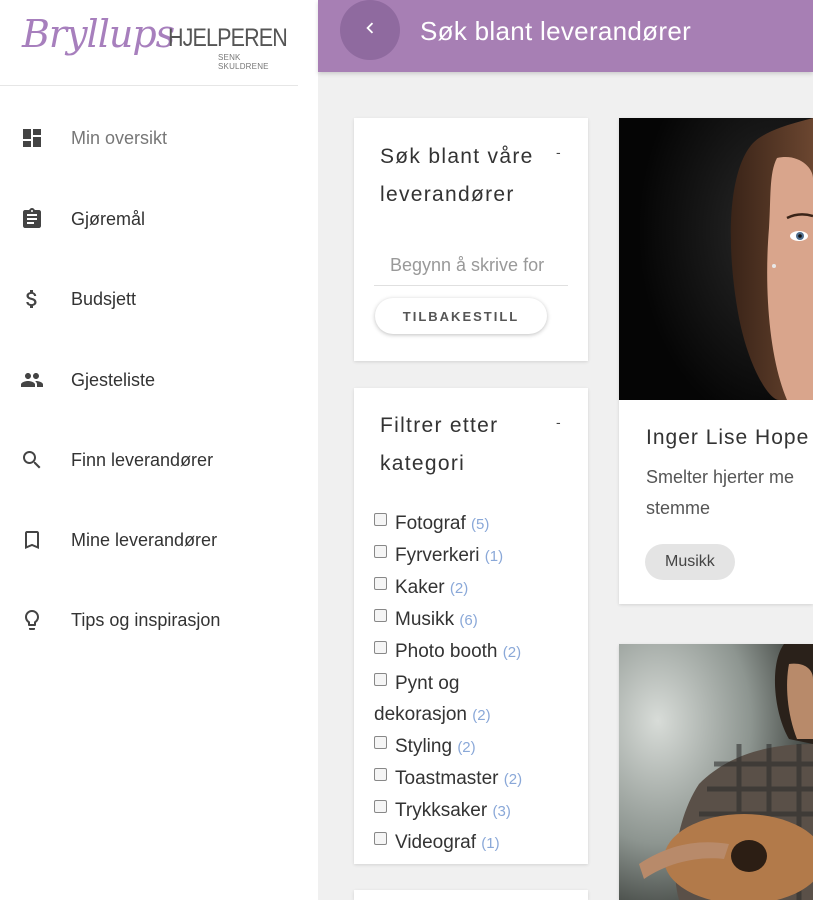 This screenshot has width=813, height=900. I want to click on dashboard-icon, so click(32, 138).